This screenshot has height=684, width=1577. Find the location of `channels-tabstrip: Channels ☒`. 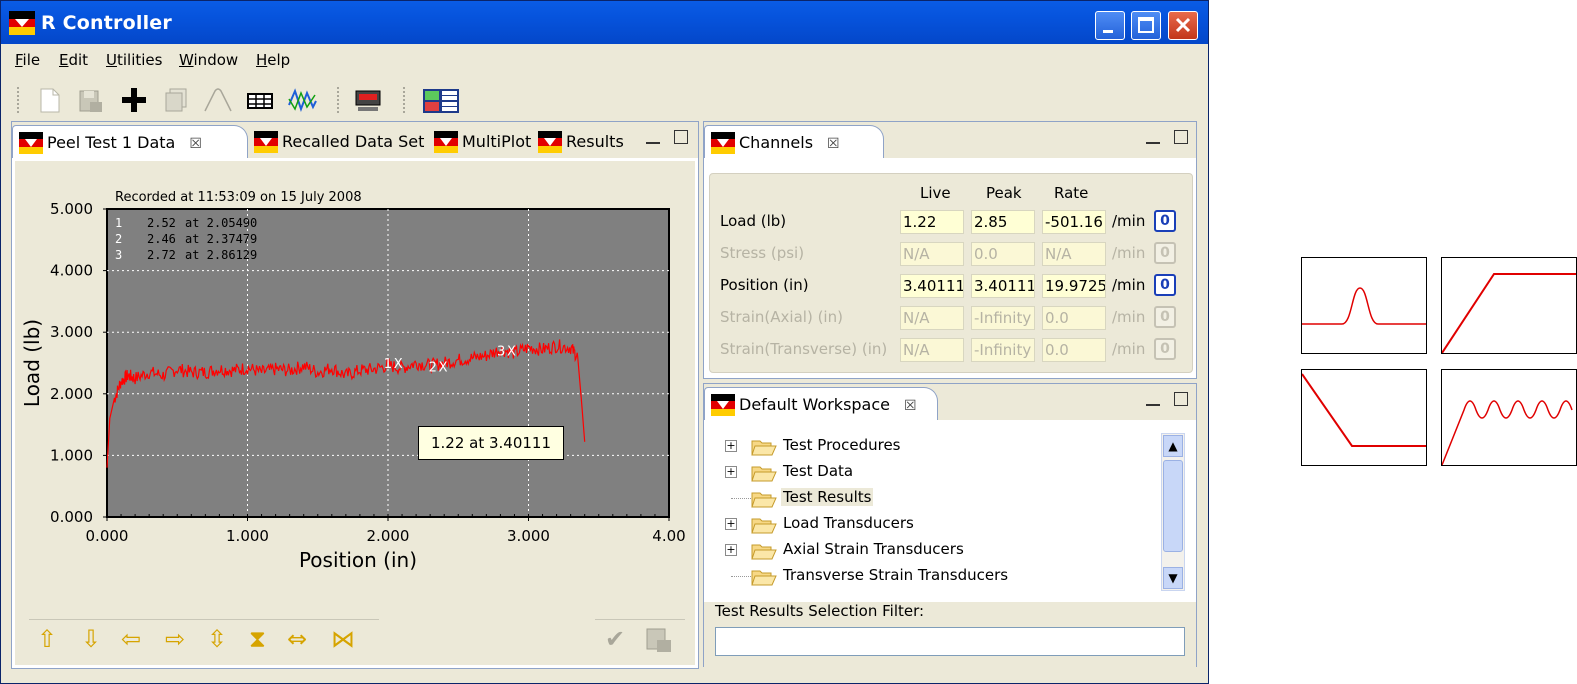

channels-tabstrip: Channels ☒ is located at coordinates (950, 140).